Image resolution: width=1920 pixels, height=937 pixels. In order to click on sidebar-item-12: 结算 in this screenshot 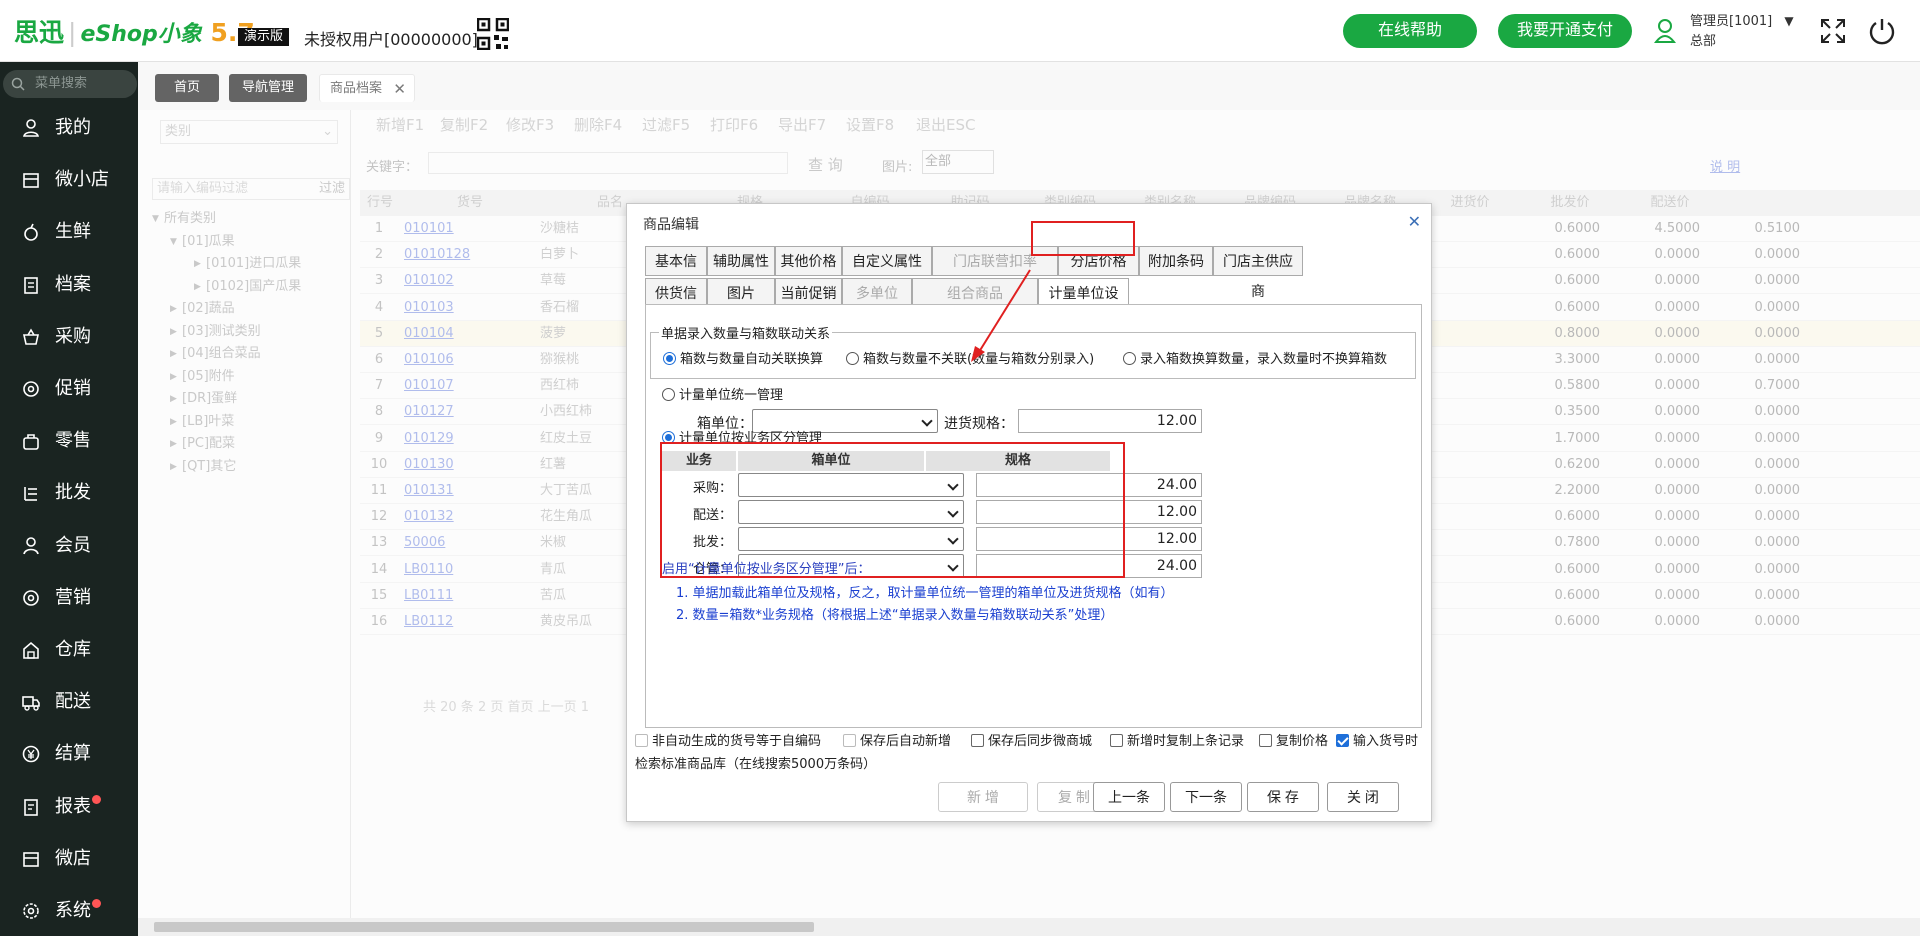, I will do `click(69, 754)`.